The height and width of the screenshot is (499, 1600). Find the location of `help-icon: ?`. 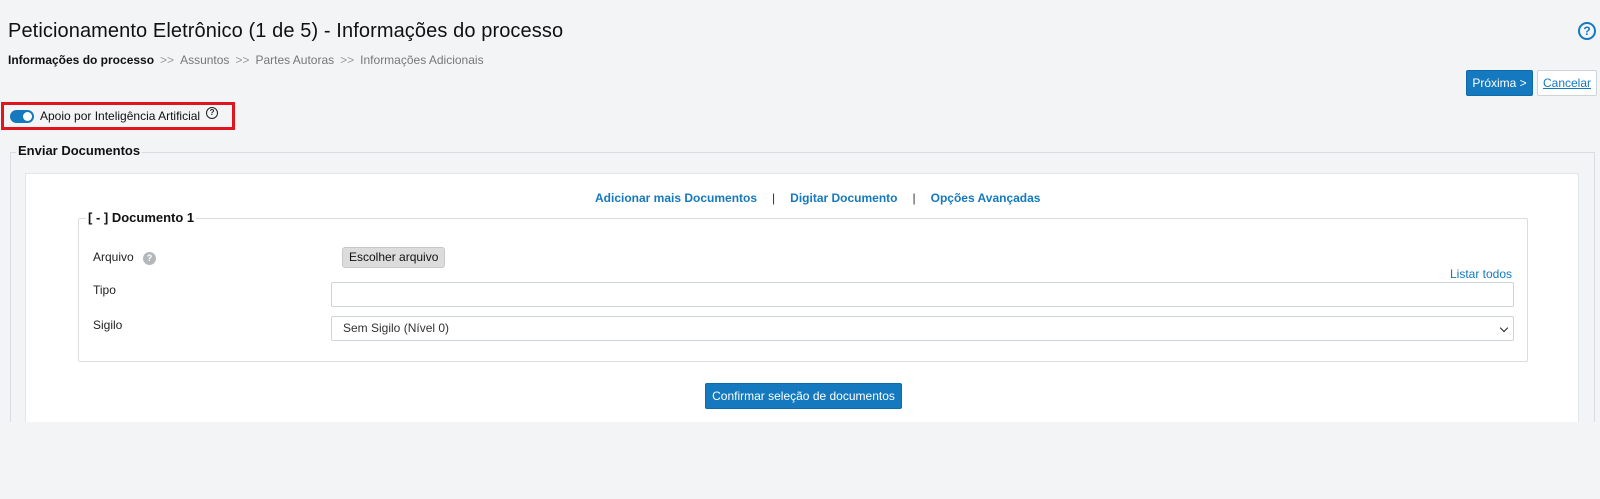

help-icon: ? is located at coordinates (1587, 31).